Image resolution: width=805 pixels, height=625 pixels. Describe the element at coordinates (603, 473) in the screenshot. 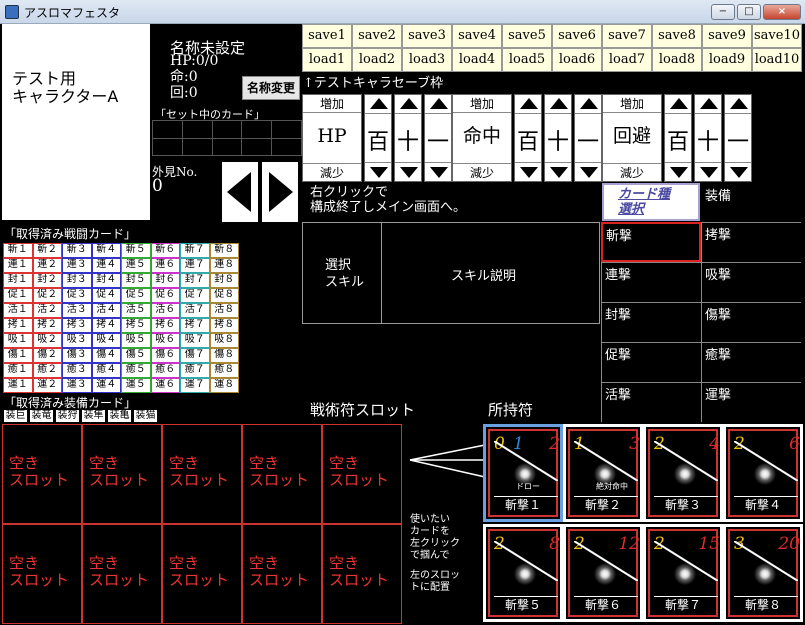

I see `owned-card-2: 13絶対命中斬撃２` at that location.